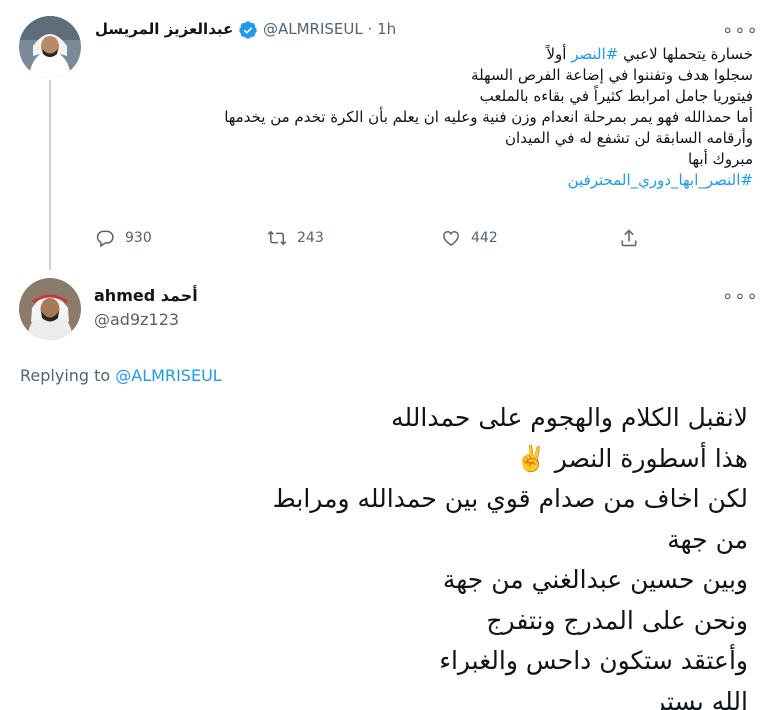 This screenshot has width=768, height=710. I want to click on tweet-text-line: لكن اخاف من صدام قوي بين حمدالله ومرابط, so click(510, 498).